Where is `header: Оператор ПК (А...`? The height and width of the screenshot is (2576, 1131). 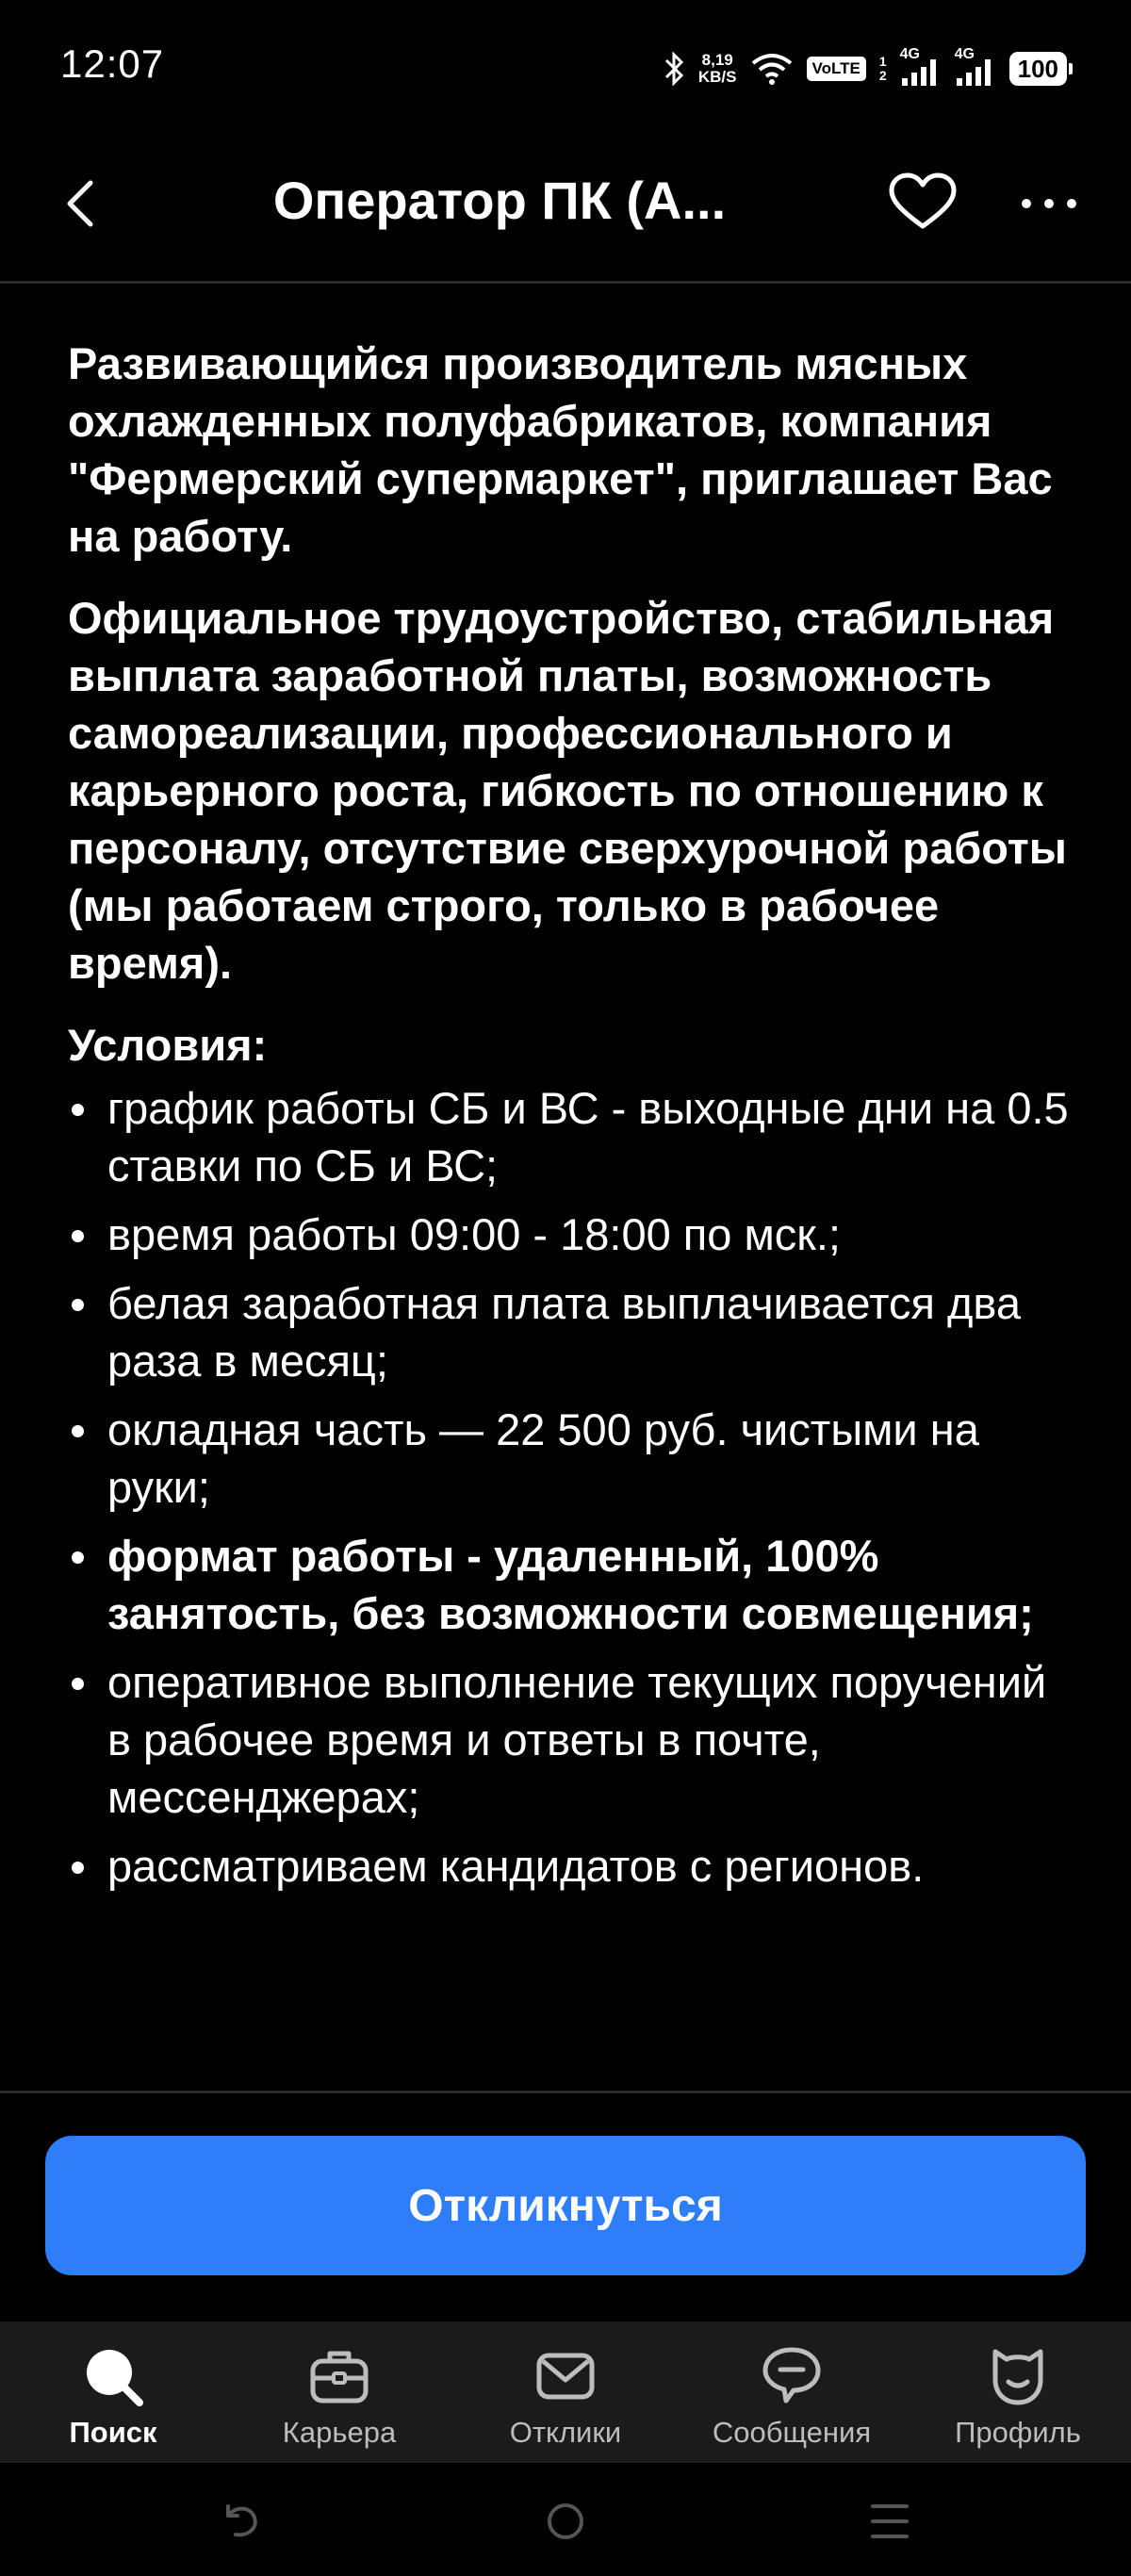 header: Оператор ПК (А... is located at coordinates (566, 212).